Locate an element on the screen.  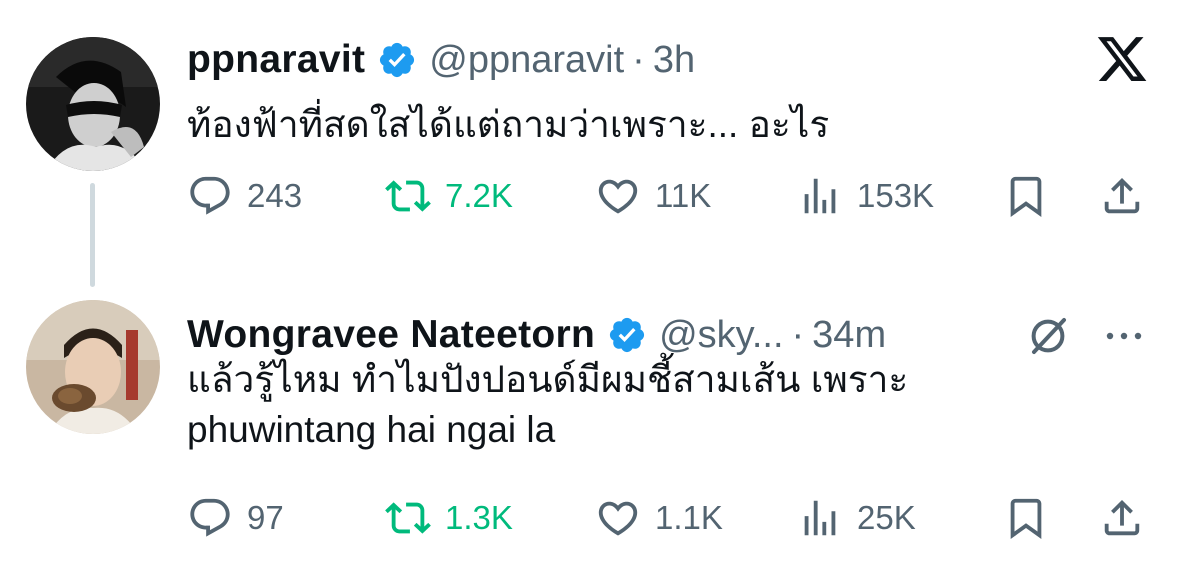
action-bar: 97 1.3K 1.1K 25K is located at coordinates (667, 518).